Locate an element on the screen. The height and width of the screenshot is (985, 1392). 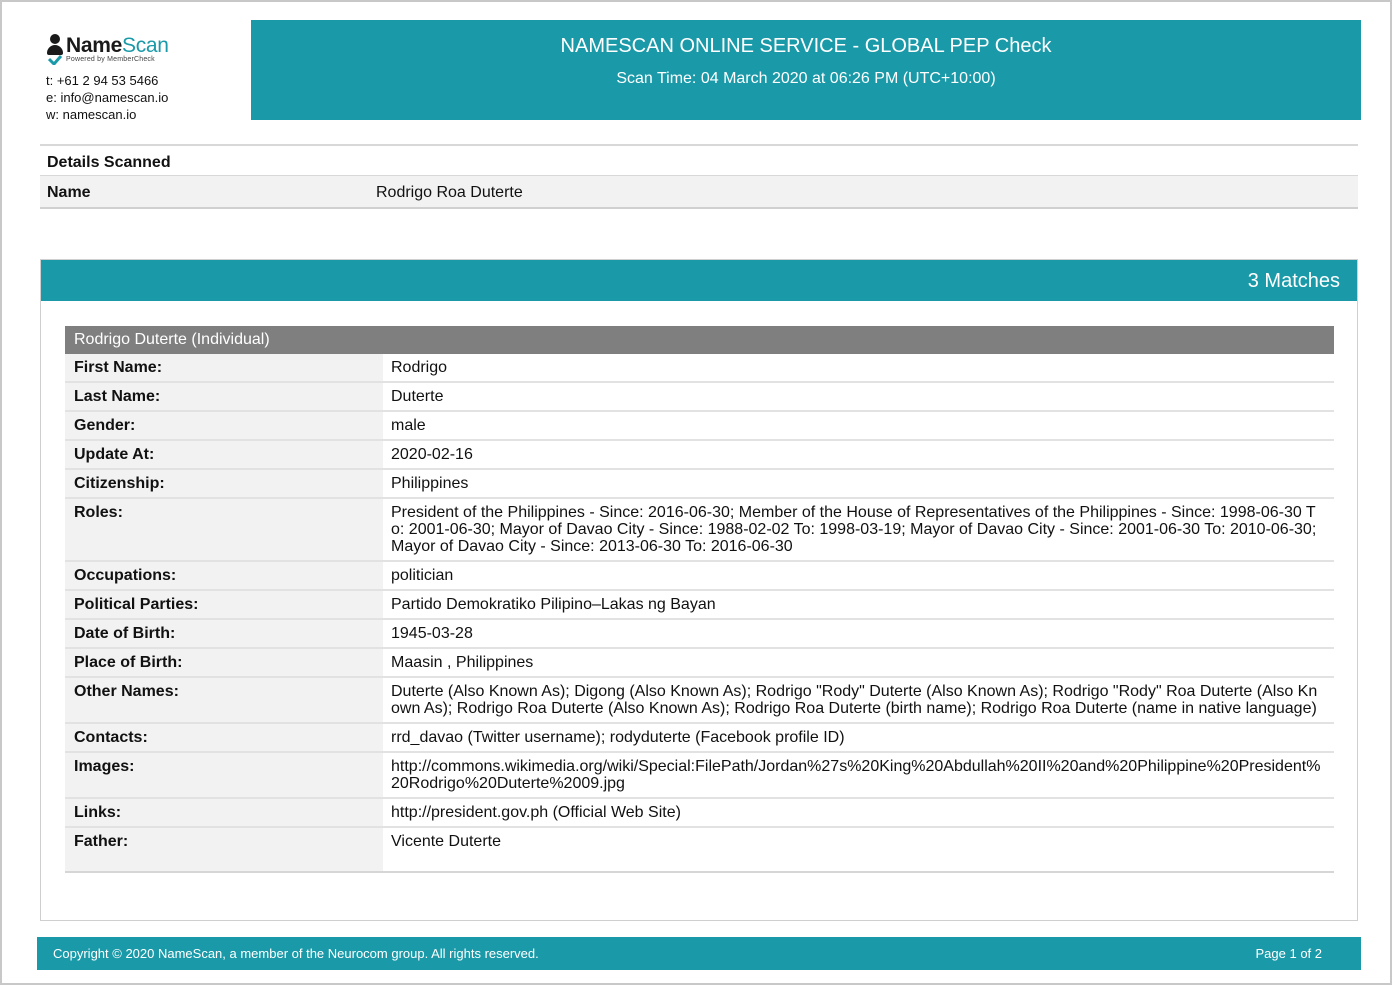
field-label: Links: is located at coordinates (98, 812).